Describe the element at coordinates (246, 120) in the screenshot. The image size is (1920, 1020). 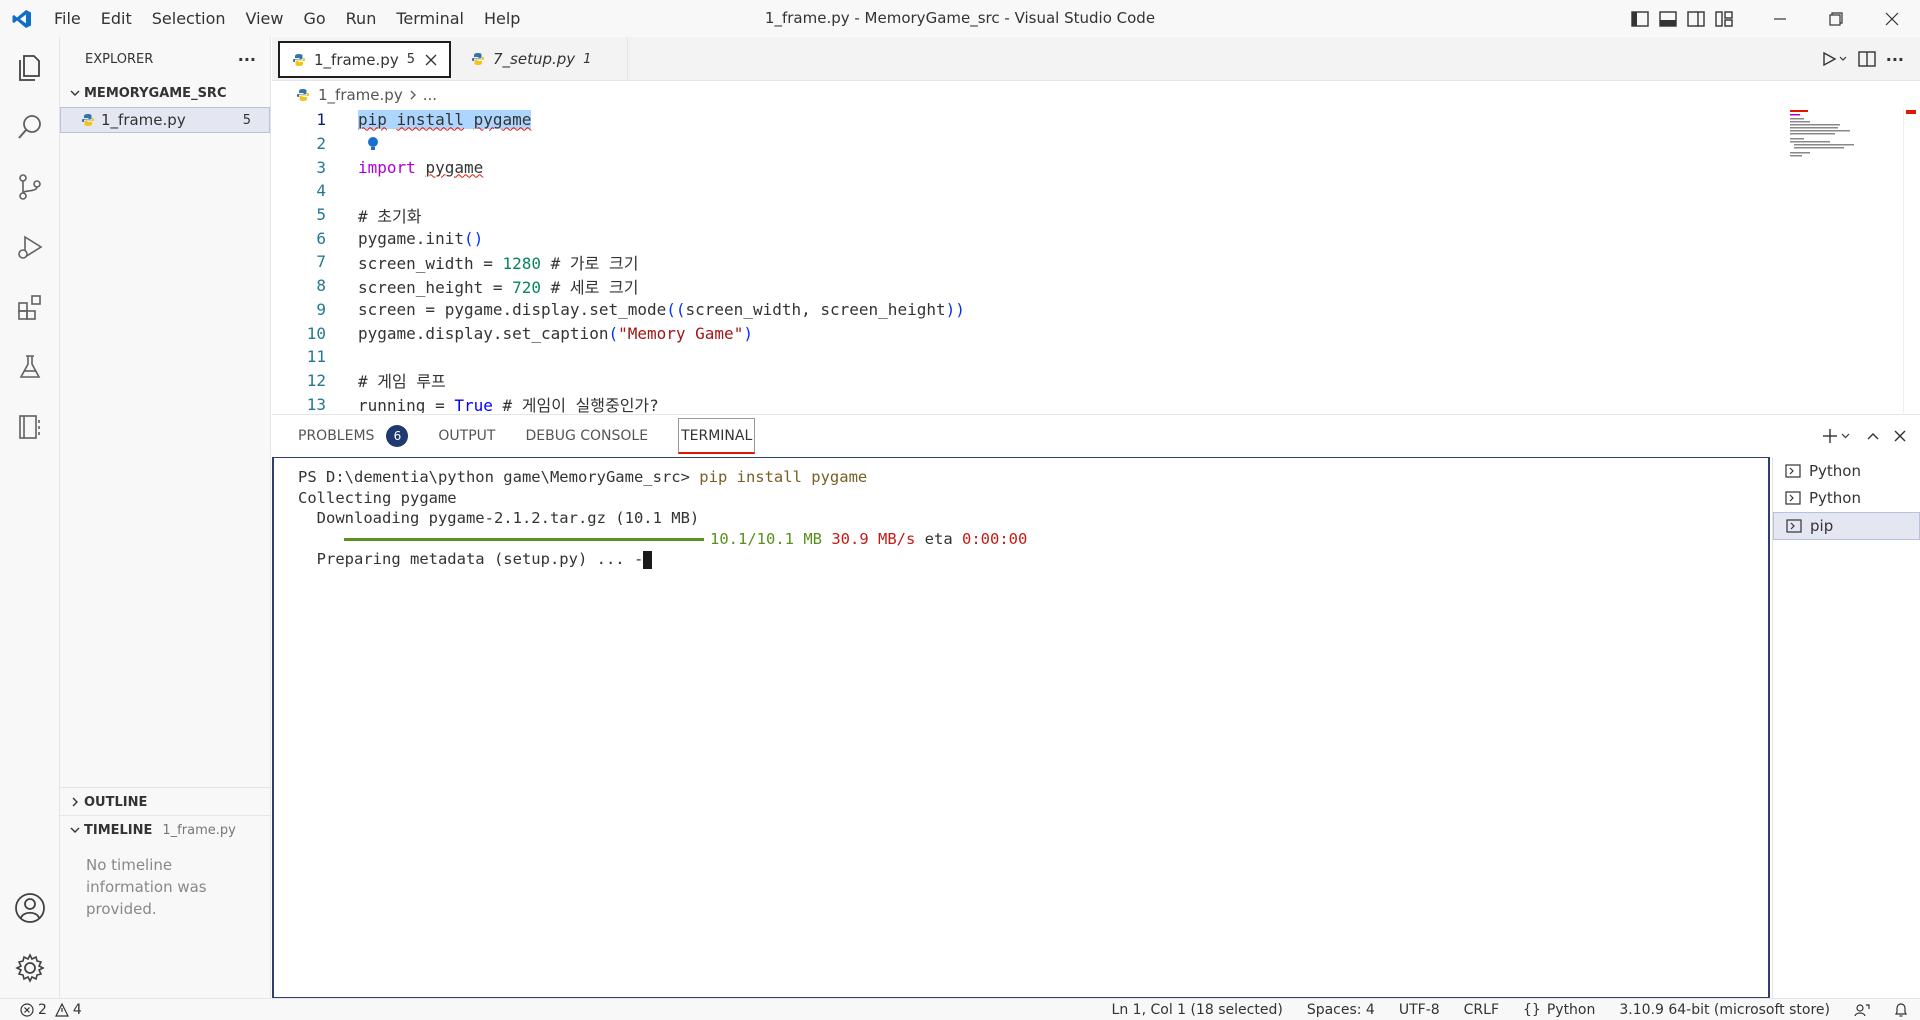
I see `file-problem-count: 5` at that location.